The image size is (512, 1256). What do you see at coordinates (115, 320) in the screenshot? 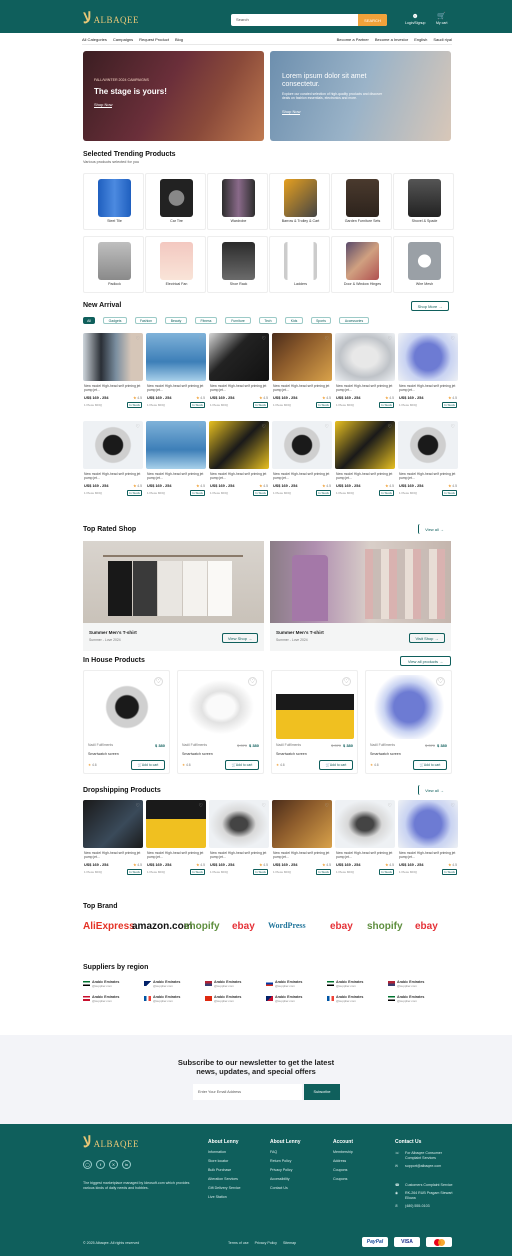
I see `filter-pill: Gadgets` at bounding box center [115, 320].